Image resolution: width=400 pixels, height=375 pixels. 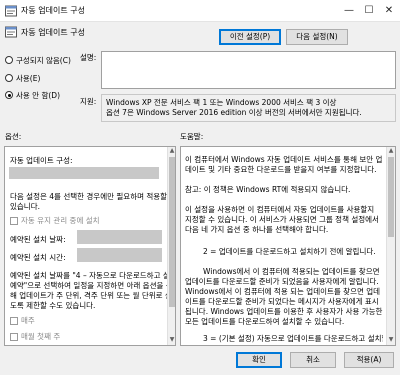 I want to click on schedule-time-dropdown, so click(x=119, y=255).